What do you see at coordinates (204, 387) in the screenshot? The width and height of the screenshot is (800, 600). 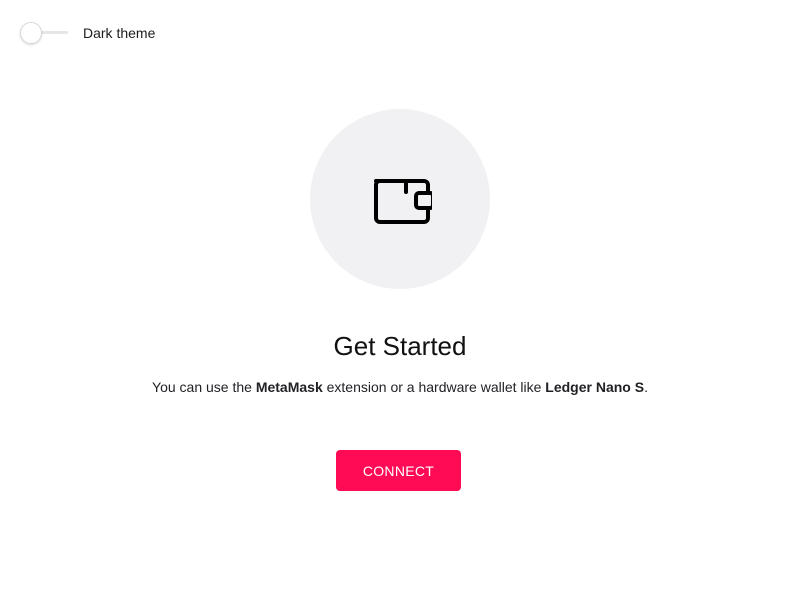 I see `description-part: You can use the` at bounding box center [204, 387].